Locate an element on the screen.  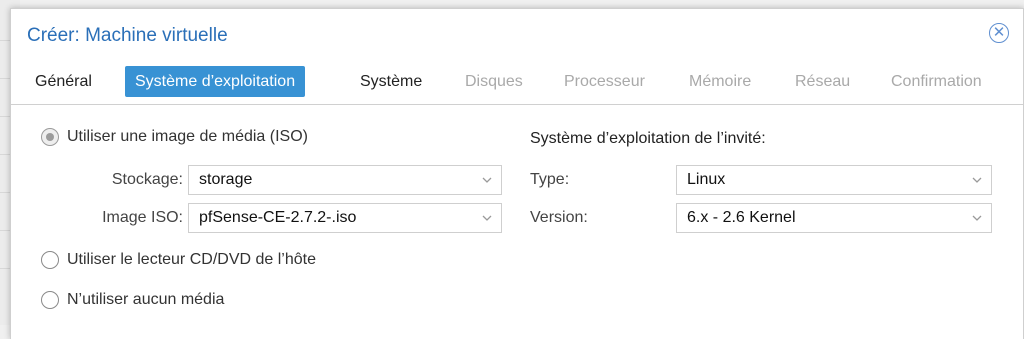
os-version-label: Version: is located at coordinates (559, 217).